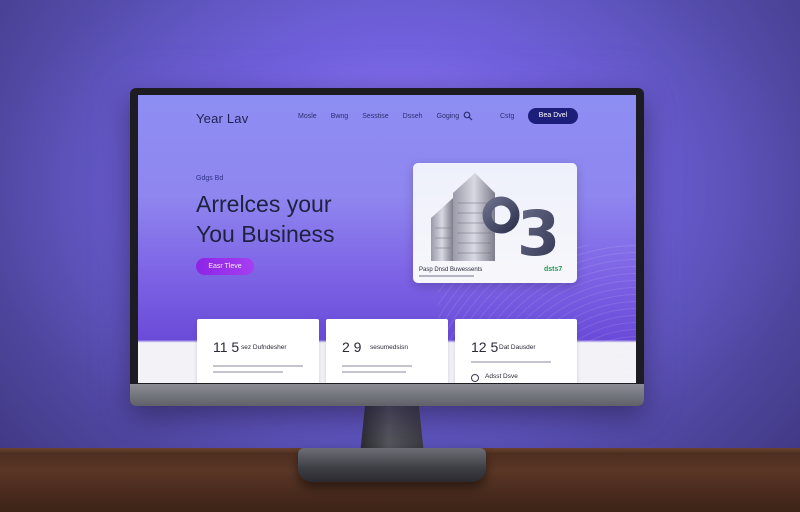 The image size is (800, 512). Describe the element at coordinates (451, 270) in the screenshot. I see `hero-card-caption: Pasp Dnsd Buwessents` at that location.